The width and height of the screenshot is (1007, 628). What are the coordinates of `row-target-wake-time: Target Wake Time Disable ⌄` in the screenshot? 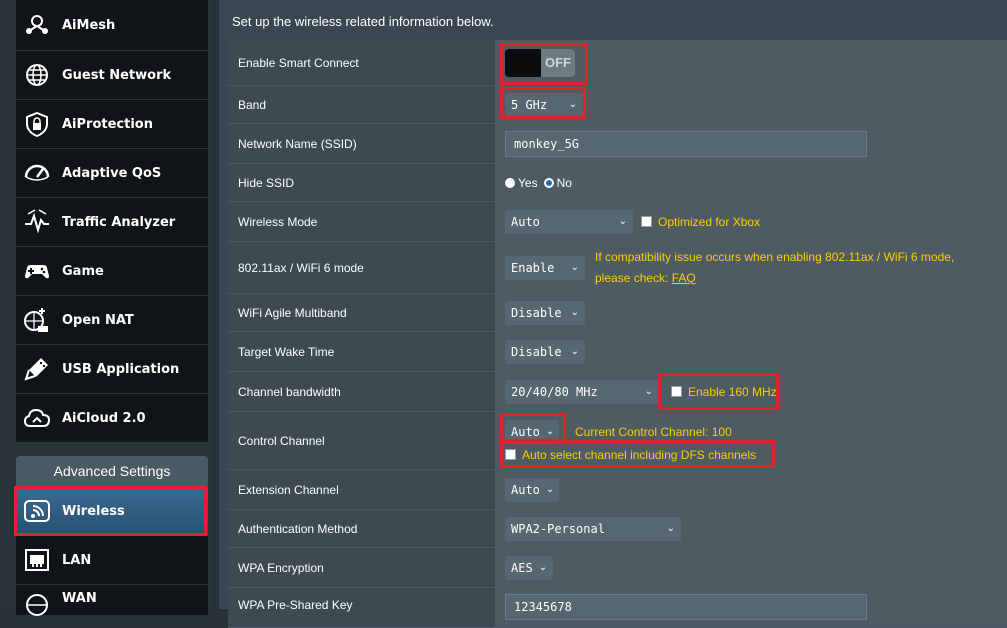 It's located at (617, 352).